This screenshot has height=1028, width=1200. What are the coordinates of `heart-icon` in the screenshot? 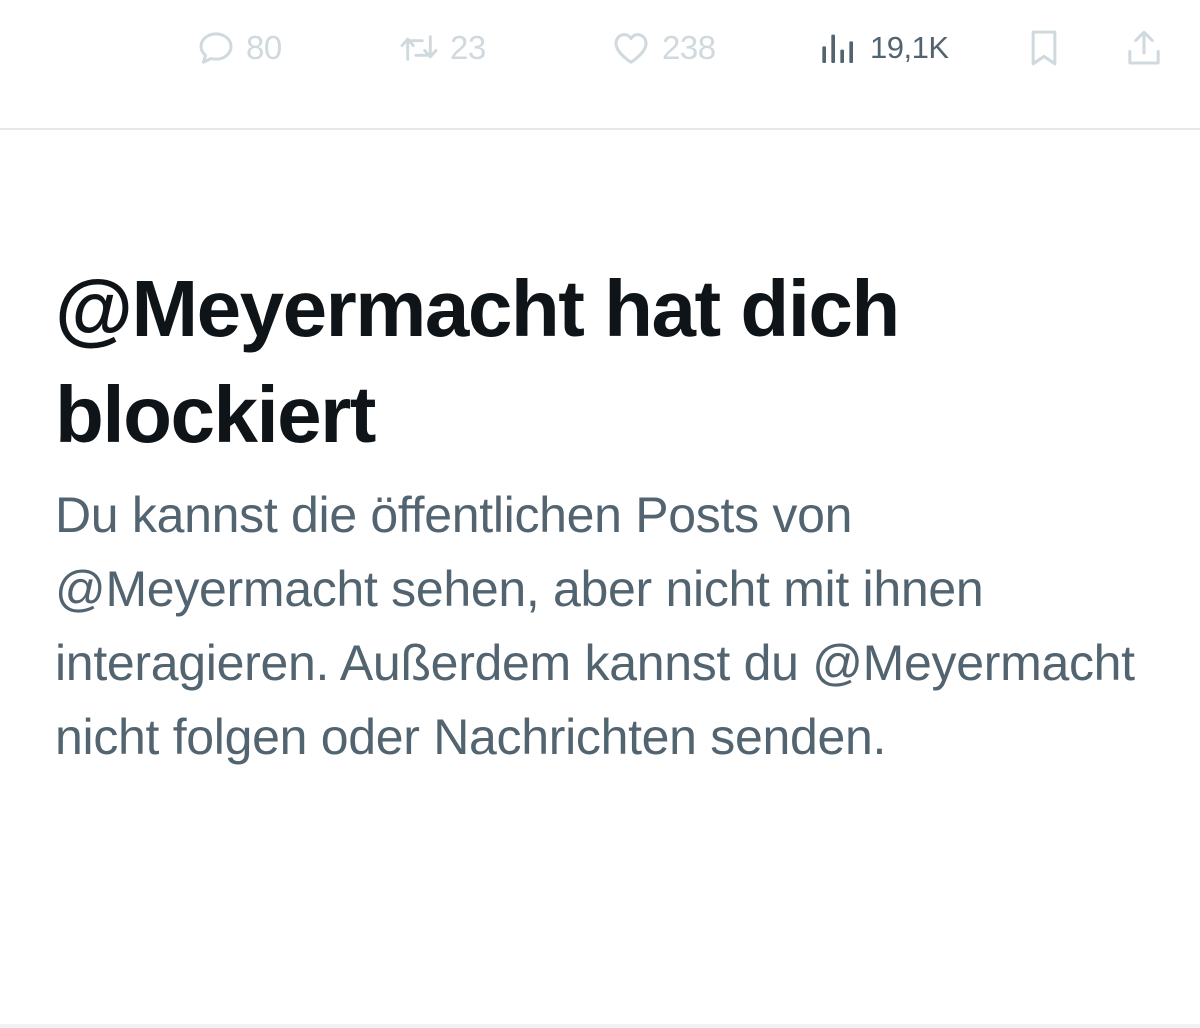 It's located at (631, 48).